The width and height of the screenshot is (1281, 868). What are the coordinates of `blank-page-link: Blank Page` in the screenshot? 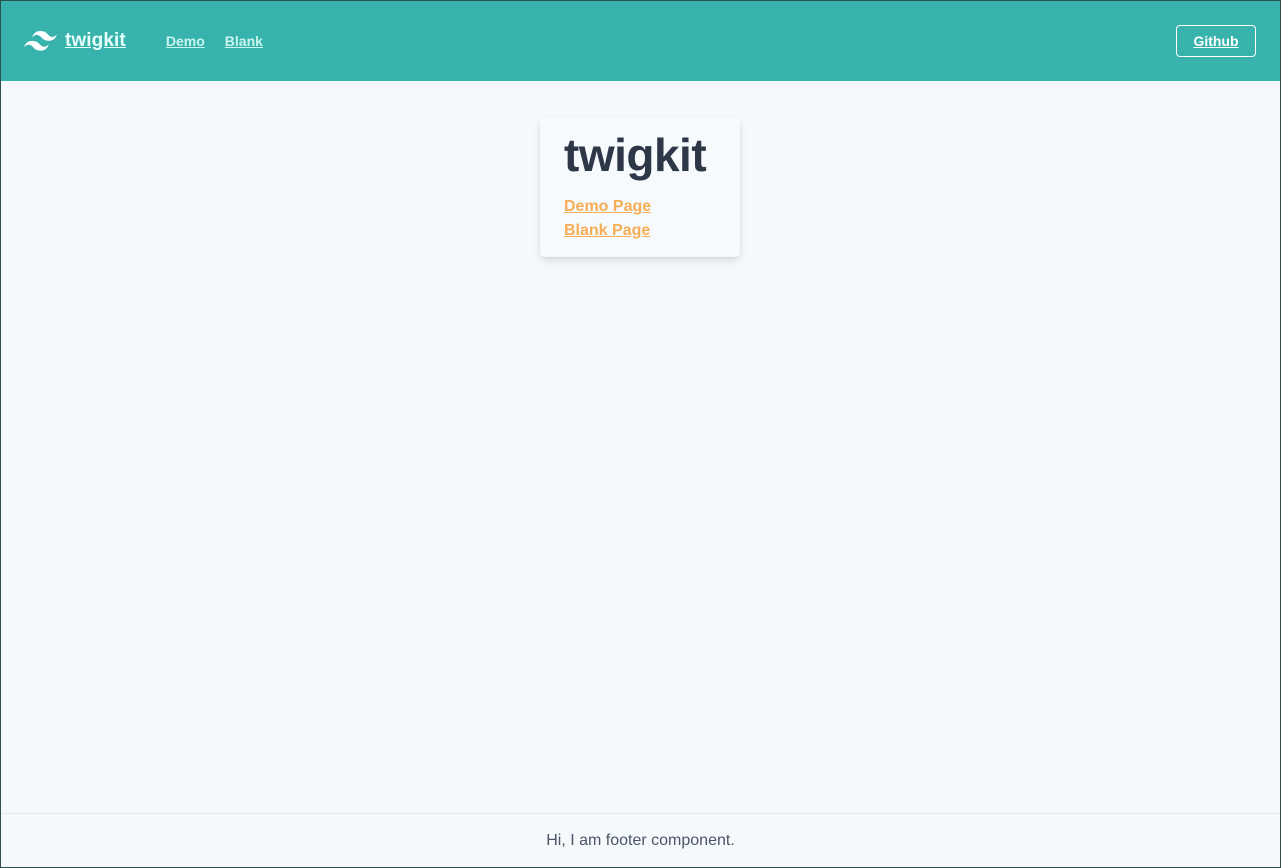 It's located at (607, 231).